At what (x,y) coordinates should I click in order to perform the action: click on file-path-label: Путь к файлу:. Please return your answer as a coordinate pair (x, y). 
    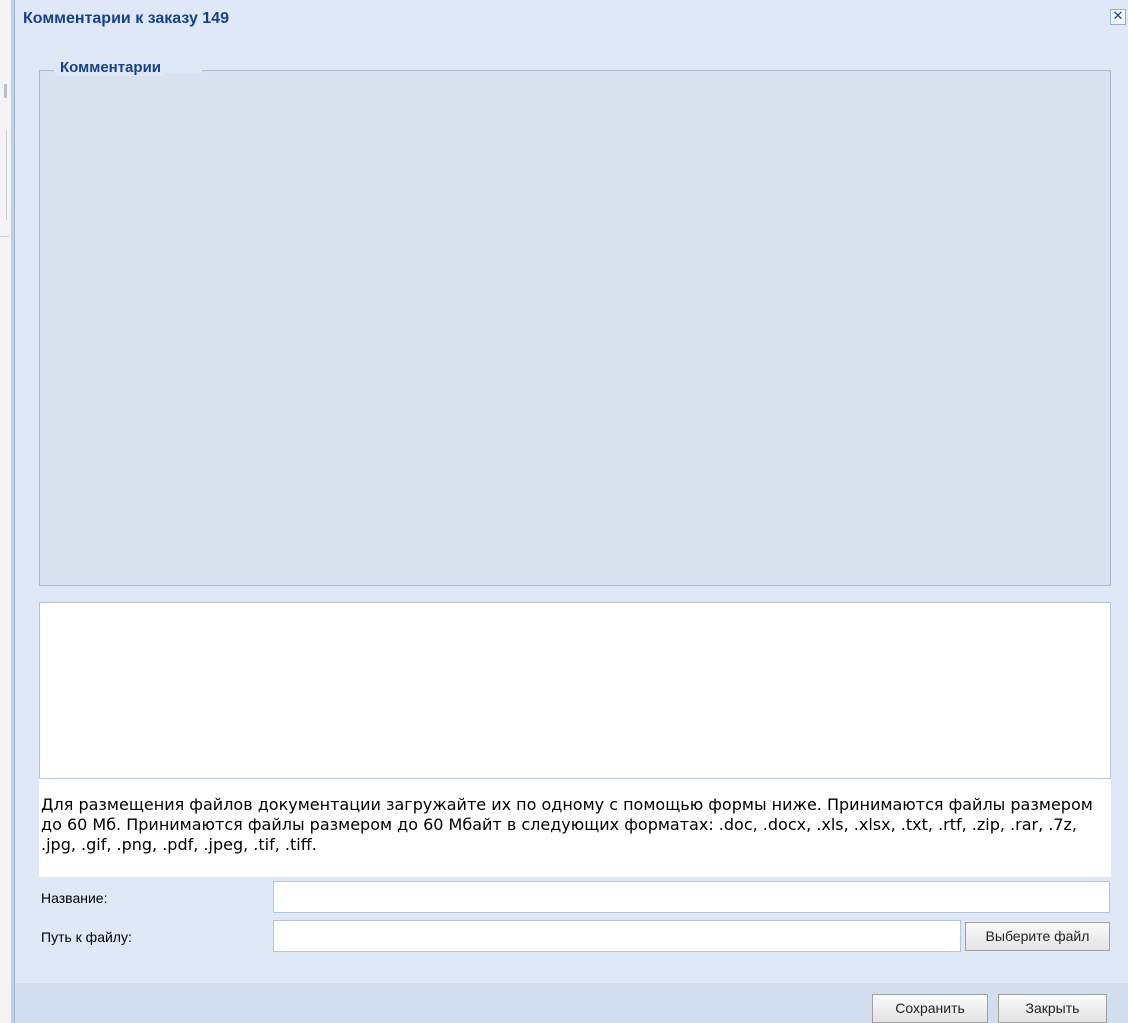
    Looking at the image, I should click on (86, 937).